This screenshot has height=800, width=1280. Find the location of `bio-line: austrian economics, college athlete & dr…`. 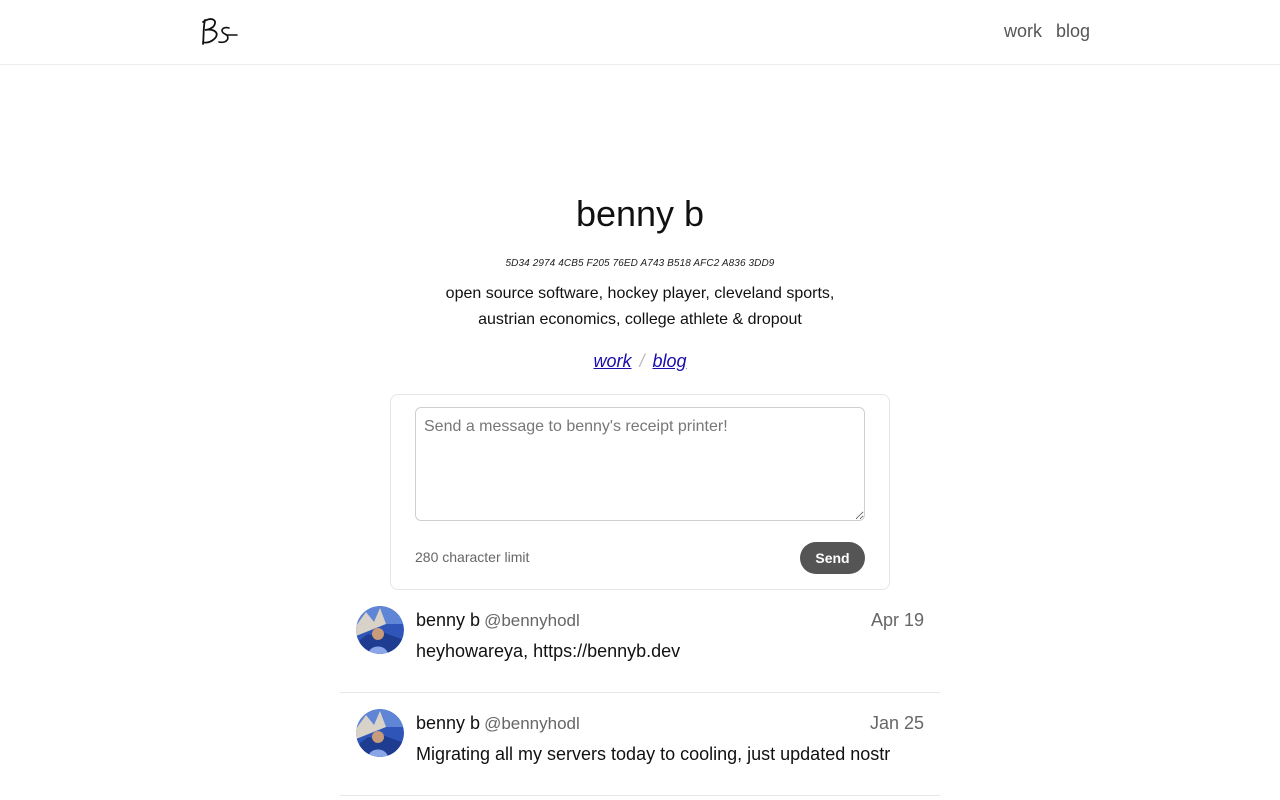

bio-line: austrian economics, college athlete & dr… is located at coordinates (640, 319).